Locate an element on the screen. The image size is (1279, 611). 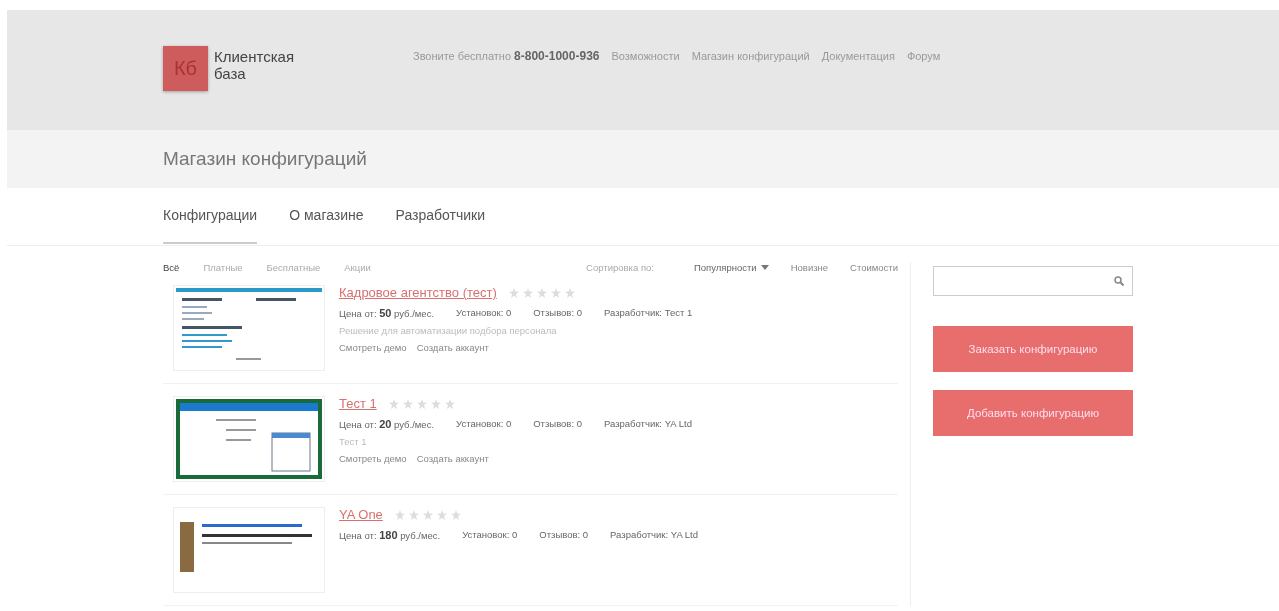
search-icon is located at coordinates (1119, 281).